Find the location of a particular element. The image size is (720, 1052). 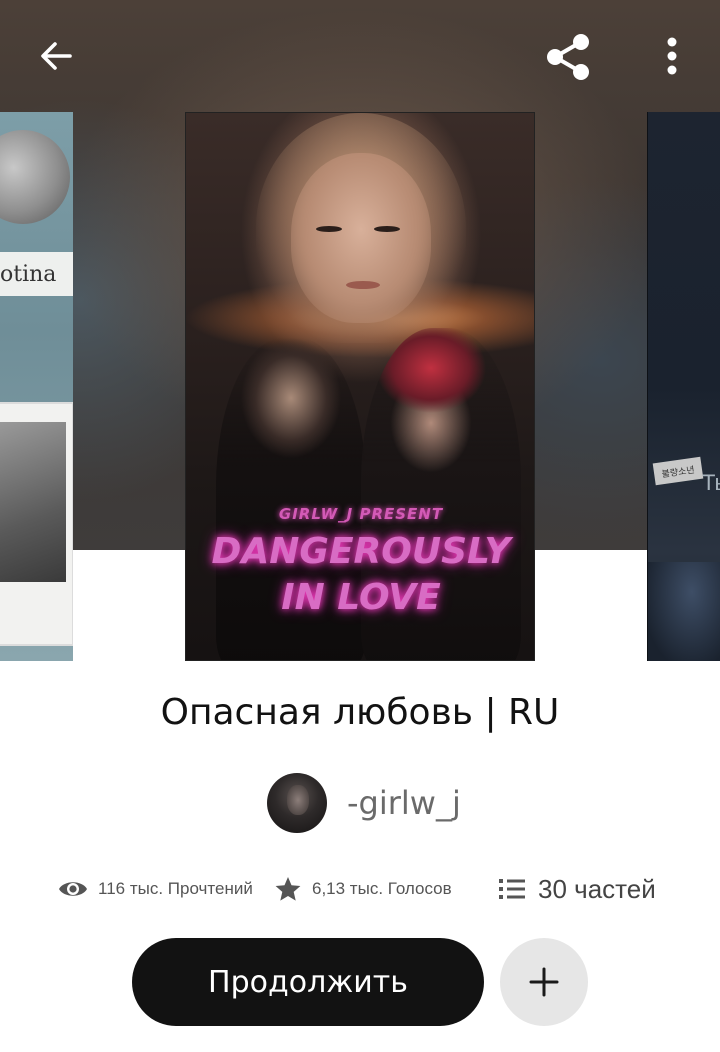

polaroid-image is located at coordinates (33, 502).